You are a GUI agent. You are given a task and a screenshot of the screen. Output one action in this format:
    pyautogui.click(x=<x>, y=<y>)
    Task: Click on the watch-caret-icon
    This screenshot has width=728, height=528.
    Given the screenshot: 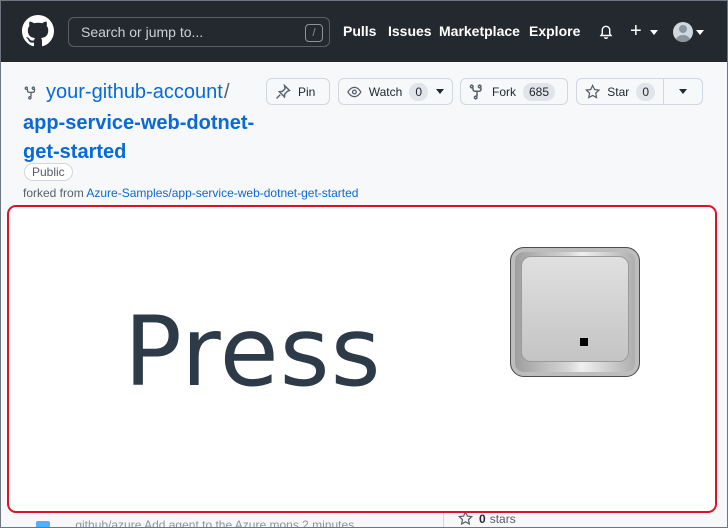 What is the action you would take?
    pyautogui.click(x=440, y=91)
    